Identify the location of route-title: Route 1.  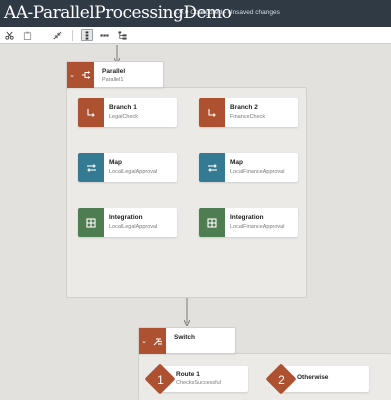
(188, 374).